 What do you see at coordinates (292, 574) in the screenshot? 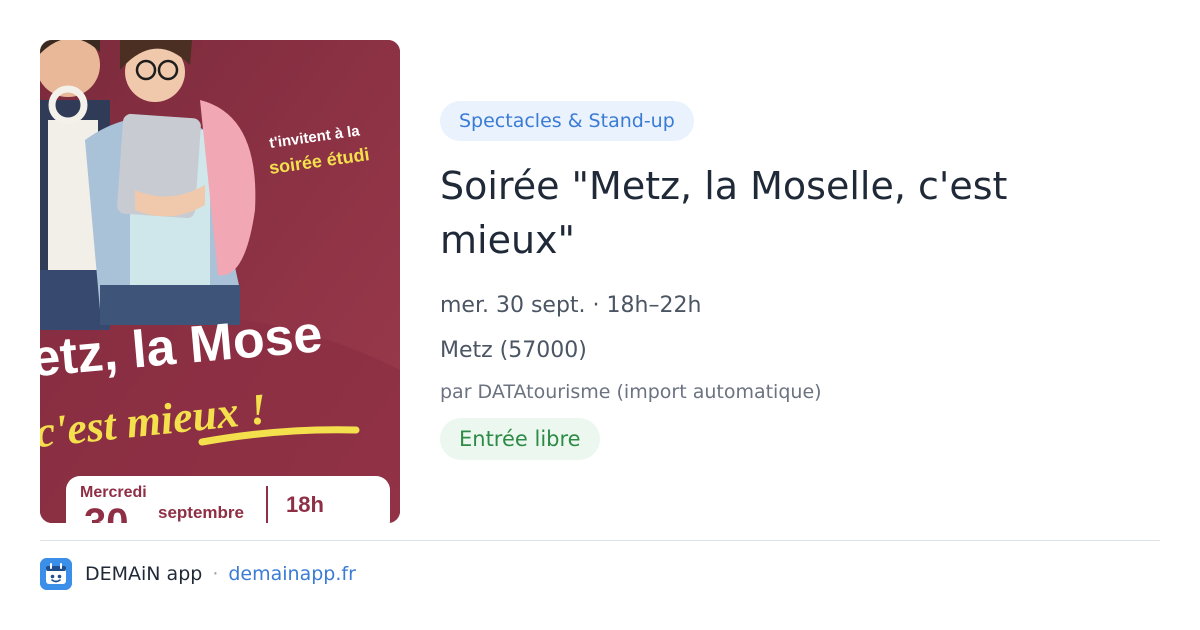
I see `app-domain-link: demainapp.fr` at bounding box center [292, 574].